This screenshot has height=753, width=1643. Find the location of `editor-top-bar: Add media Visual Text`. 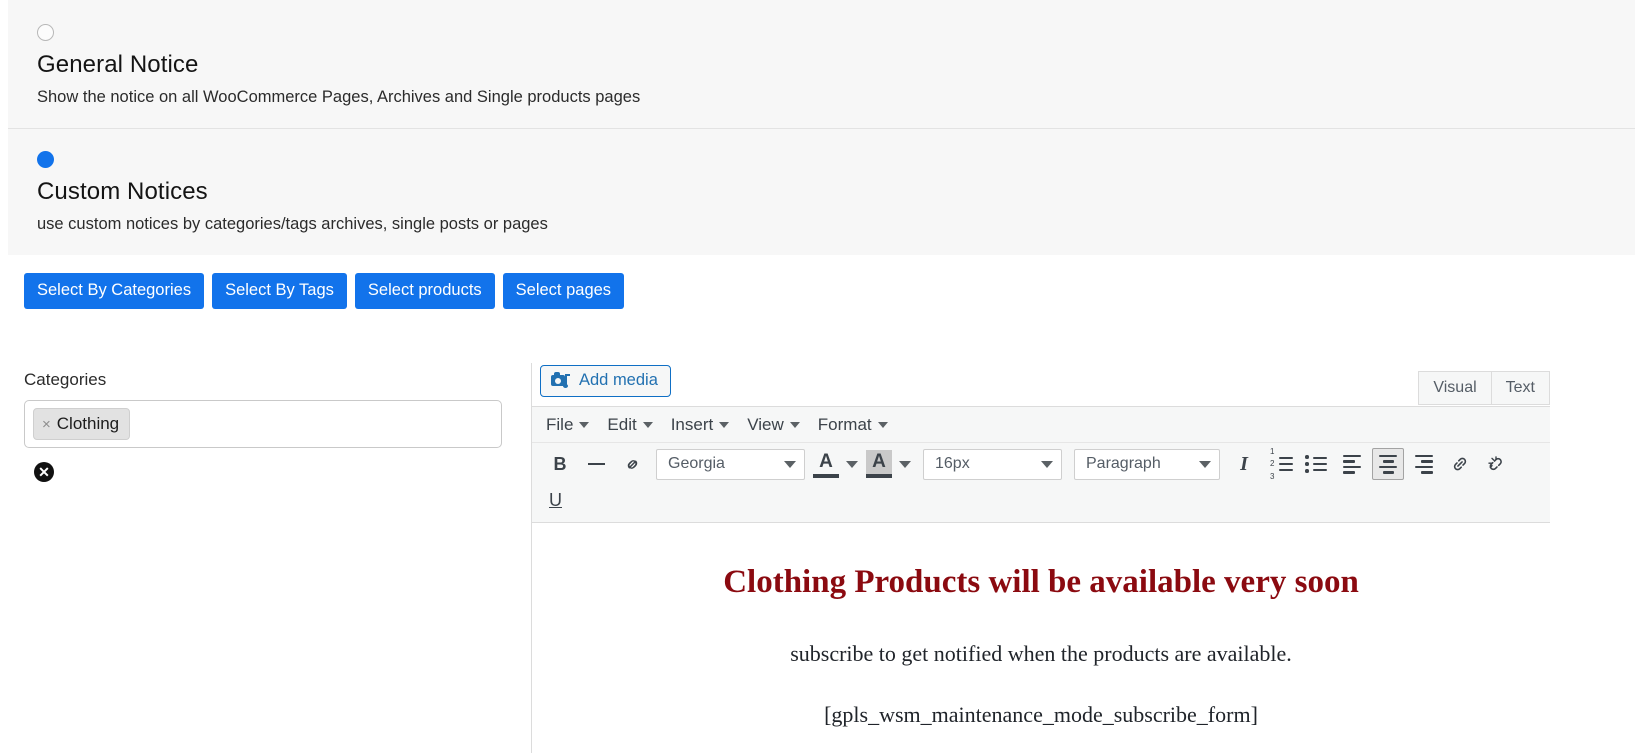

editor-top-bar: Add media Visual Text is located at coordinates (1041, 384).